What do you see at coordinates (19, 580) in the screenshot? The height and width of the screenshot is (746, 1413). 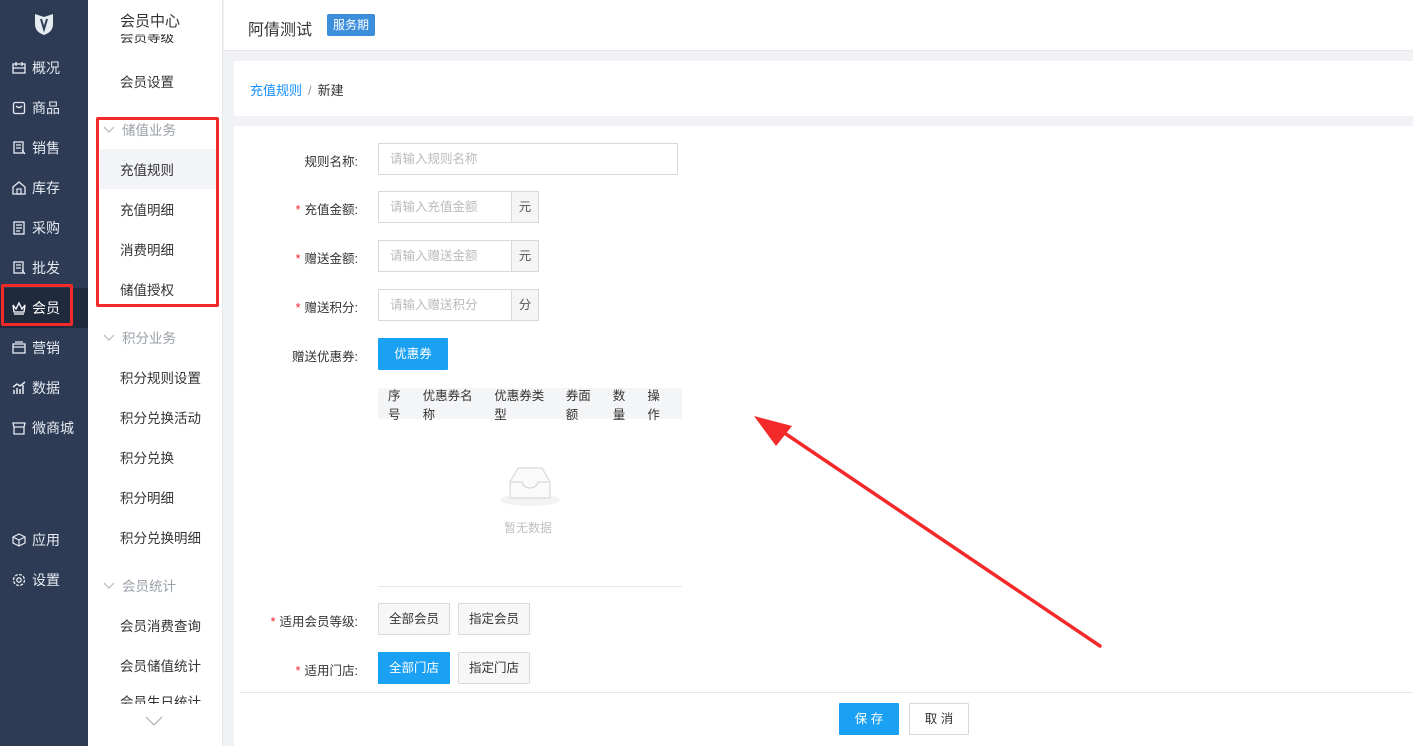 I see `gear-icon` at bounding box center [19, 580].